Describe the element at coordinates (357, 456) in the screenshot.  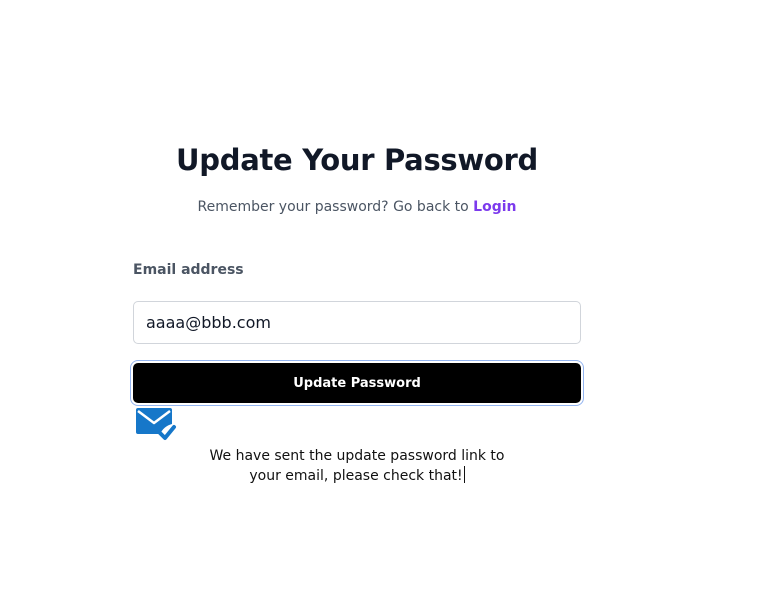
I see `confirmation-line-1: We have sent the update password link to` at that location.